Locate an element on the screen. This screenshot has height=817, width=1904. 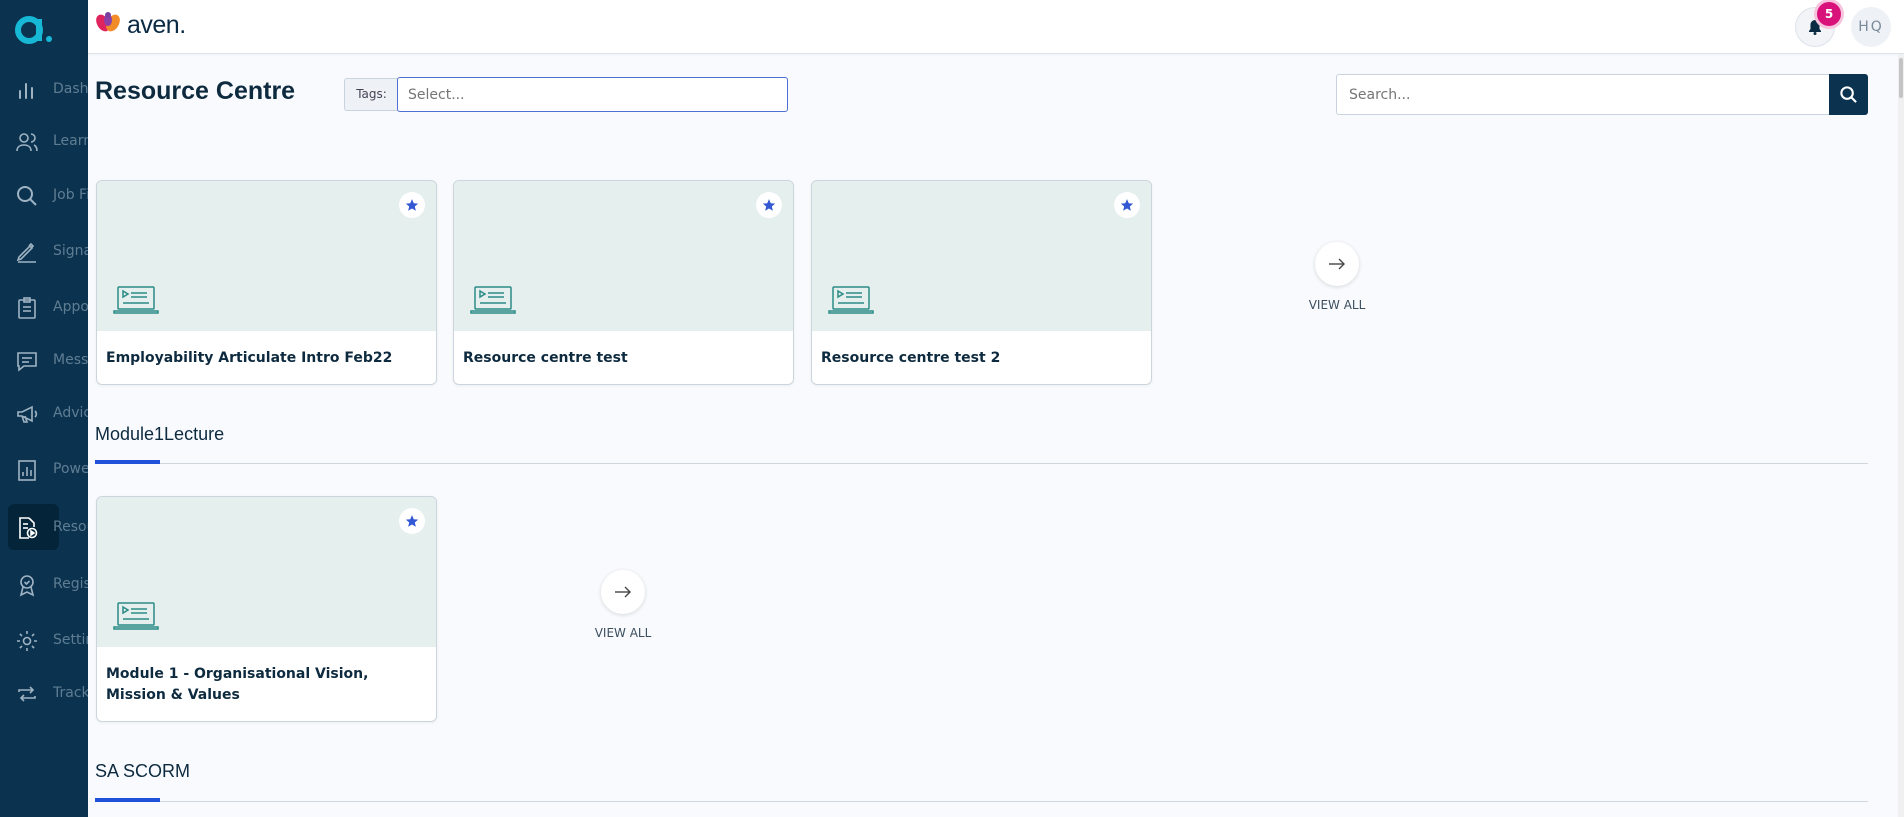
user-avatar: HQ is located at coordinates (1871, 27).